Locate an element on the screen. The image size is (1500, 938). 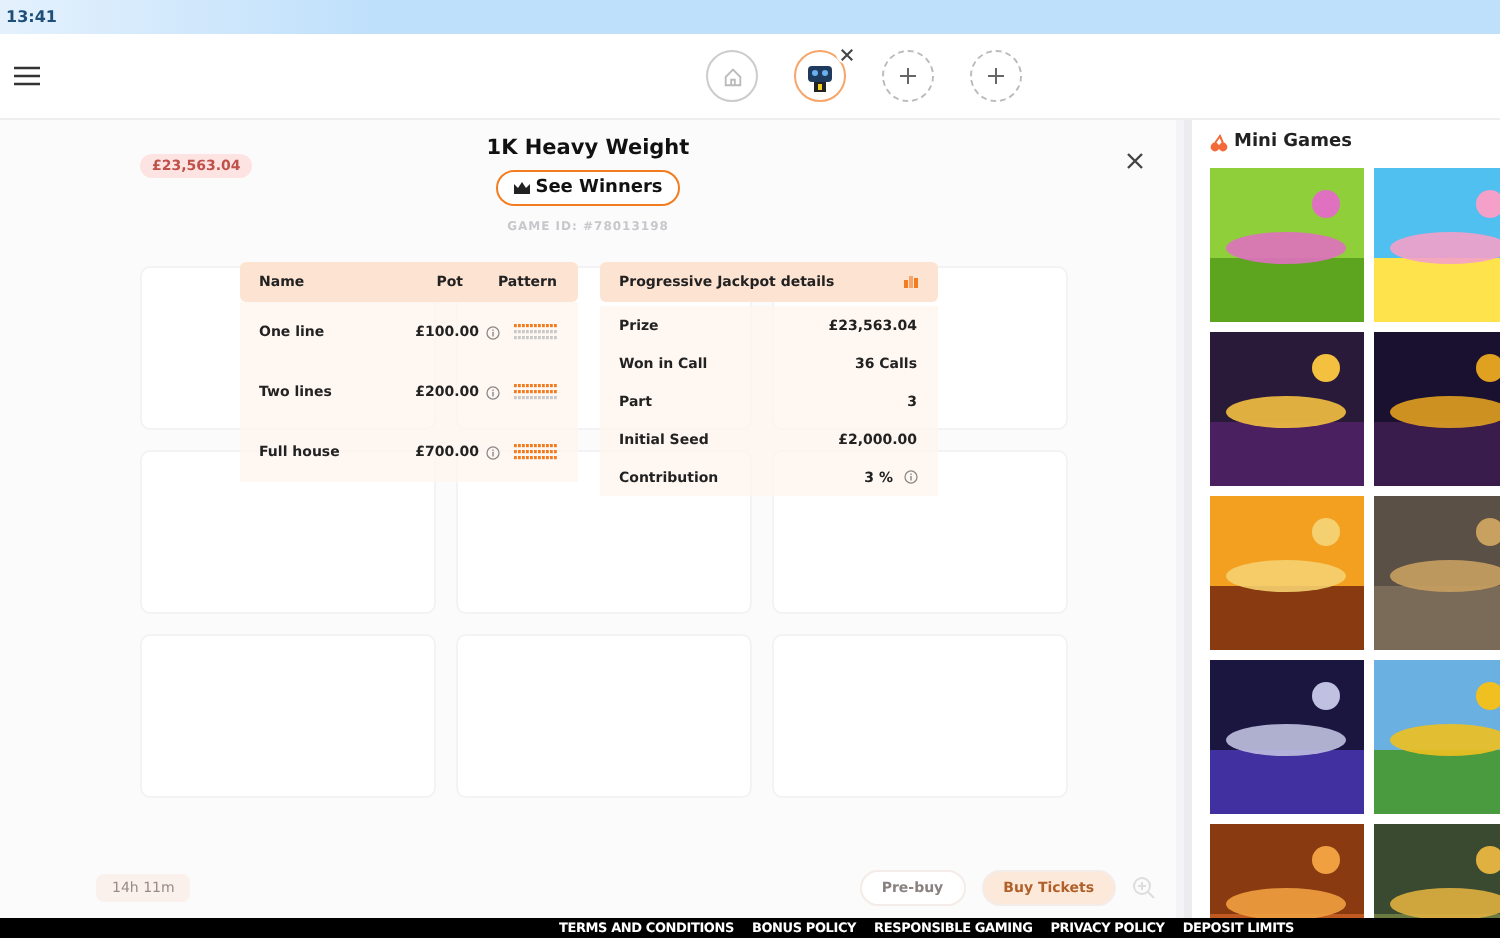
modal-title: 1K Heavy Weight is located at coordinates (588, 148).